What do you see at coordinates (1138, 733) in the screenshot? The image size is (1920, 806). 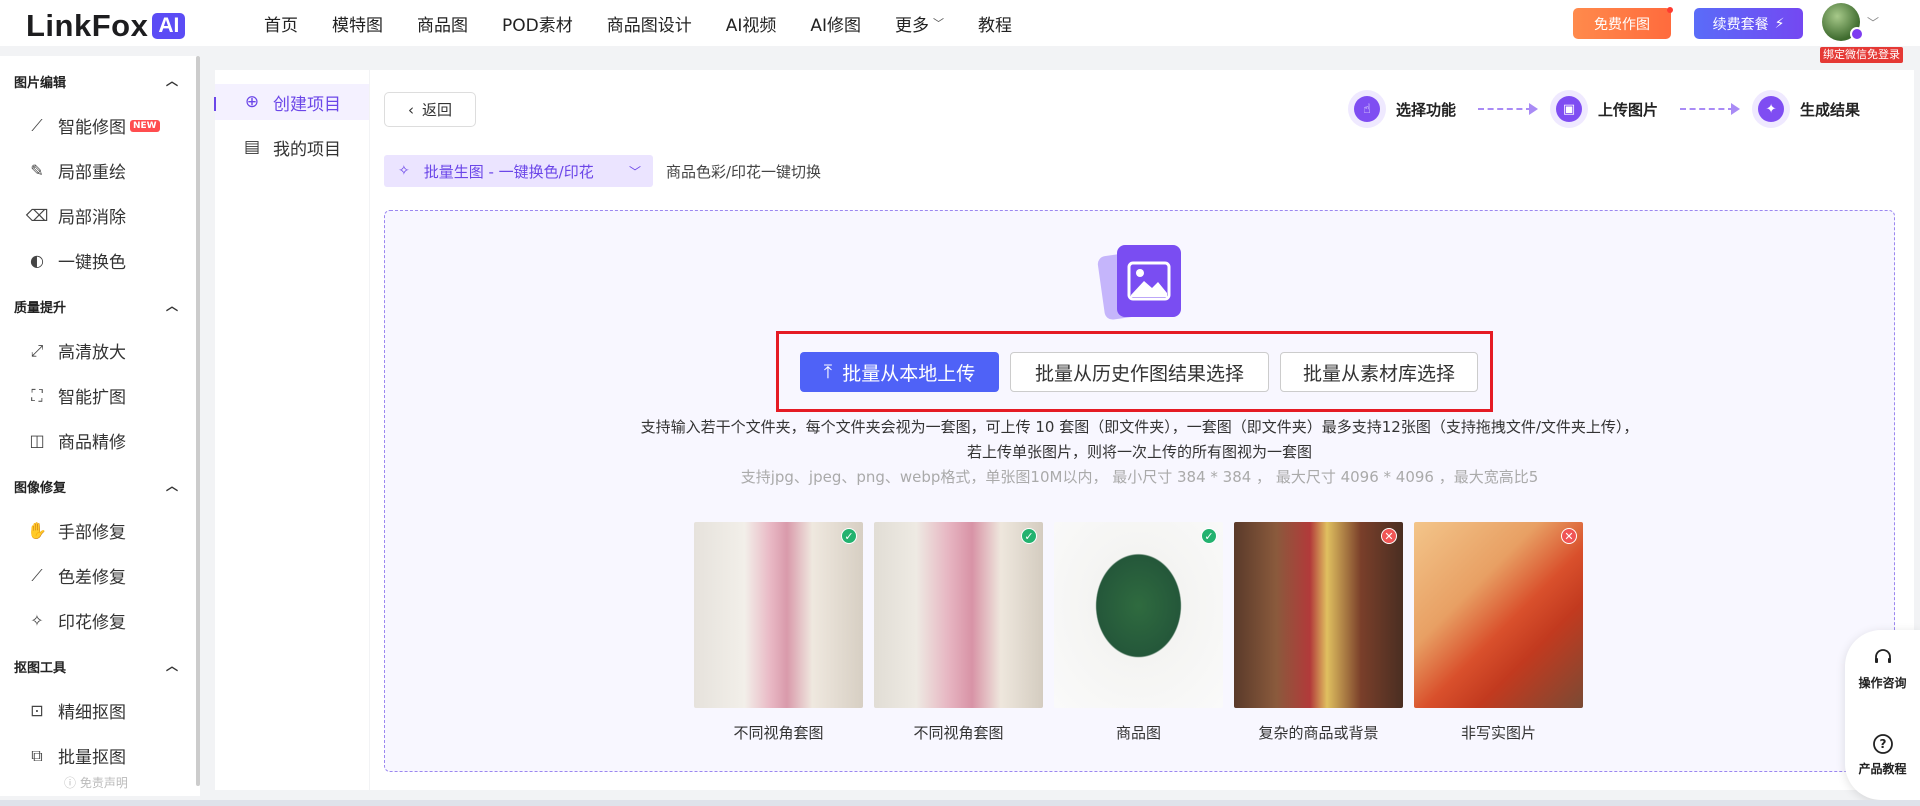 I see `sample-label: 商品图` at bounding box center [1138, 733].